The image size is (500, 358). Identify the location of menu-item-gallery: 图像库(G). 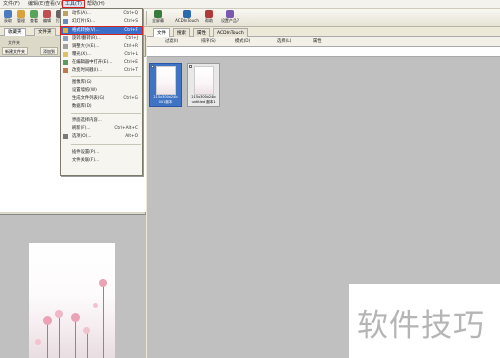
(101, 82).